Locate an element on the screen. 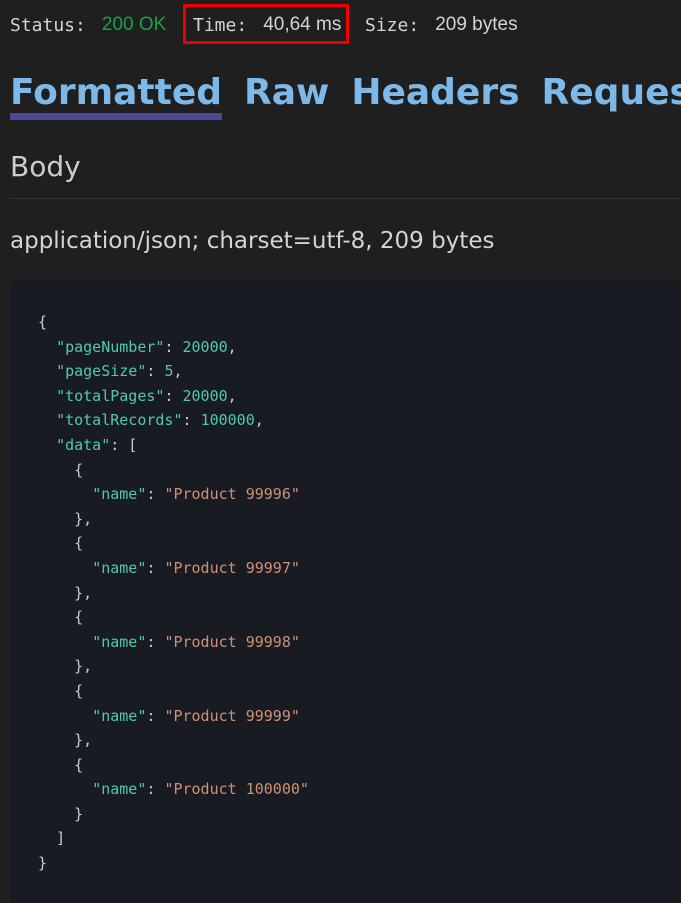 Image resolution: width=681 pixels, height=903 pixels. section-divider is located at coordinates (345, 198).